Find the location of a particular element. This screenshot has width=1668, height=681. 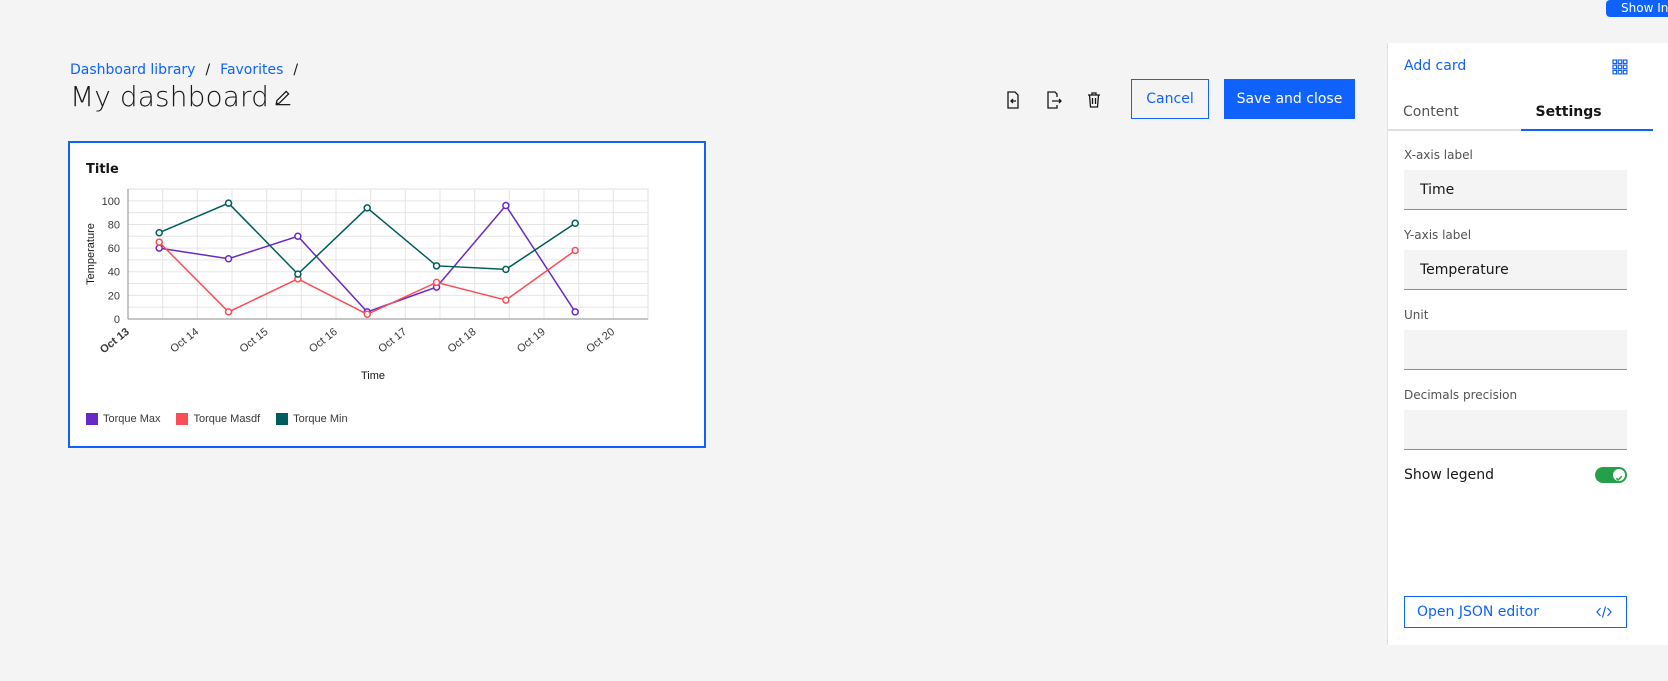

card-gallery-grid-icon is located at coordinates (1620, 67).